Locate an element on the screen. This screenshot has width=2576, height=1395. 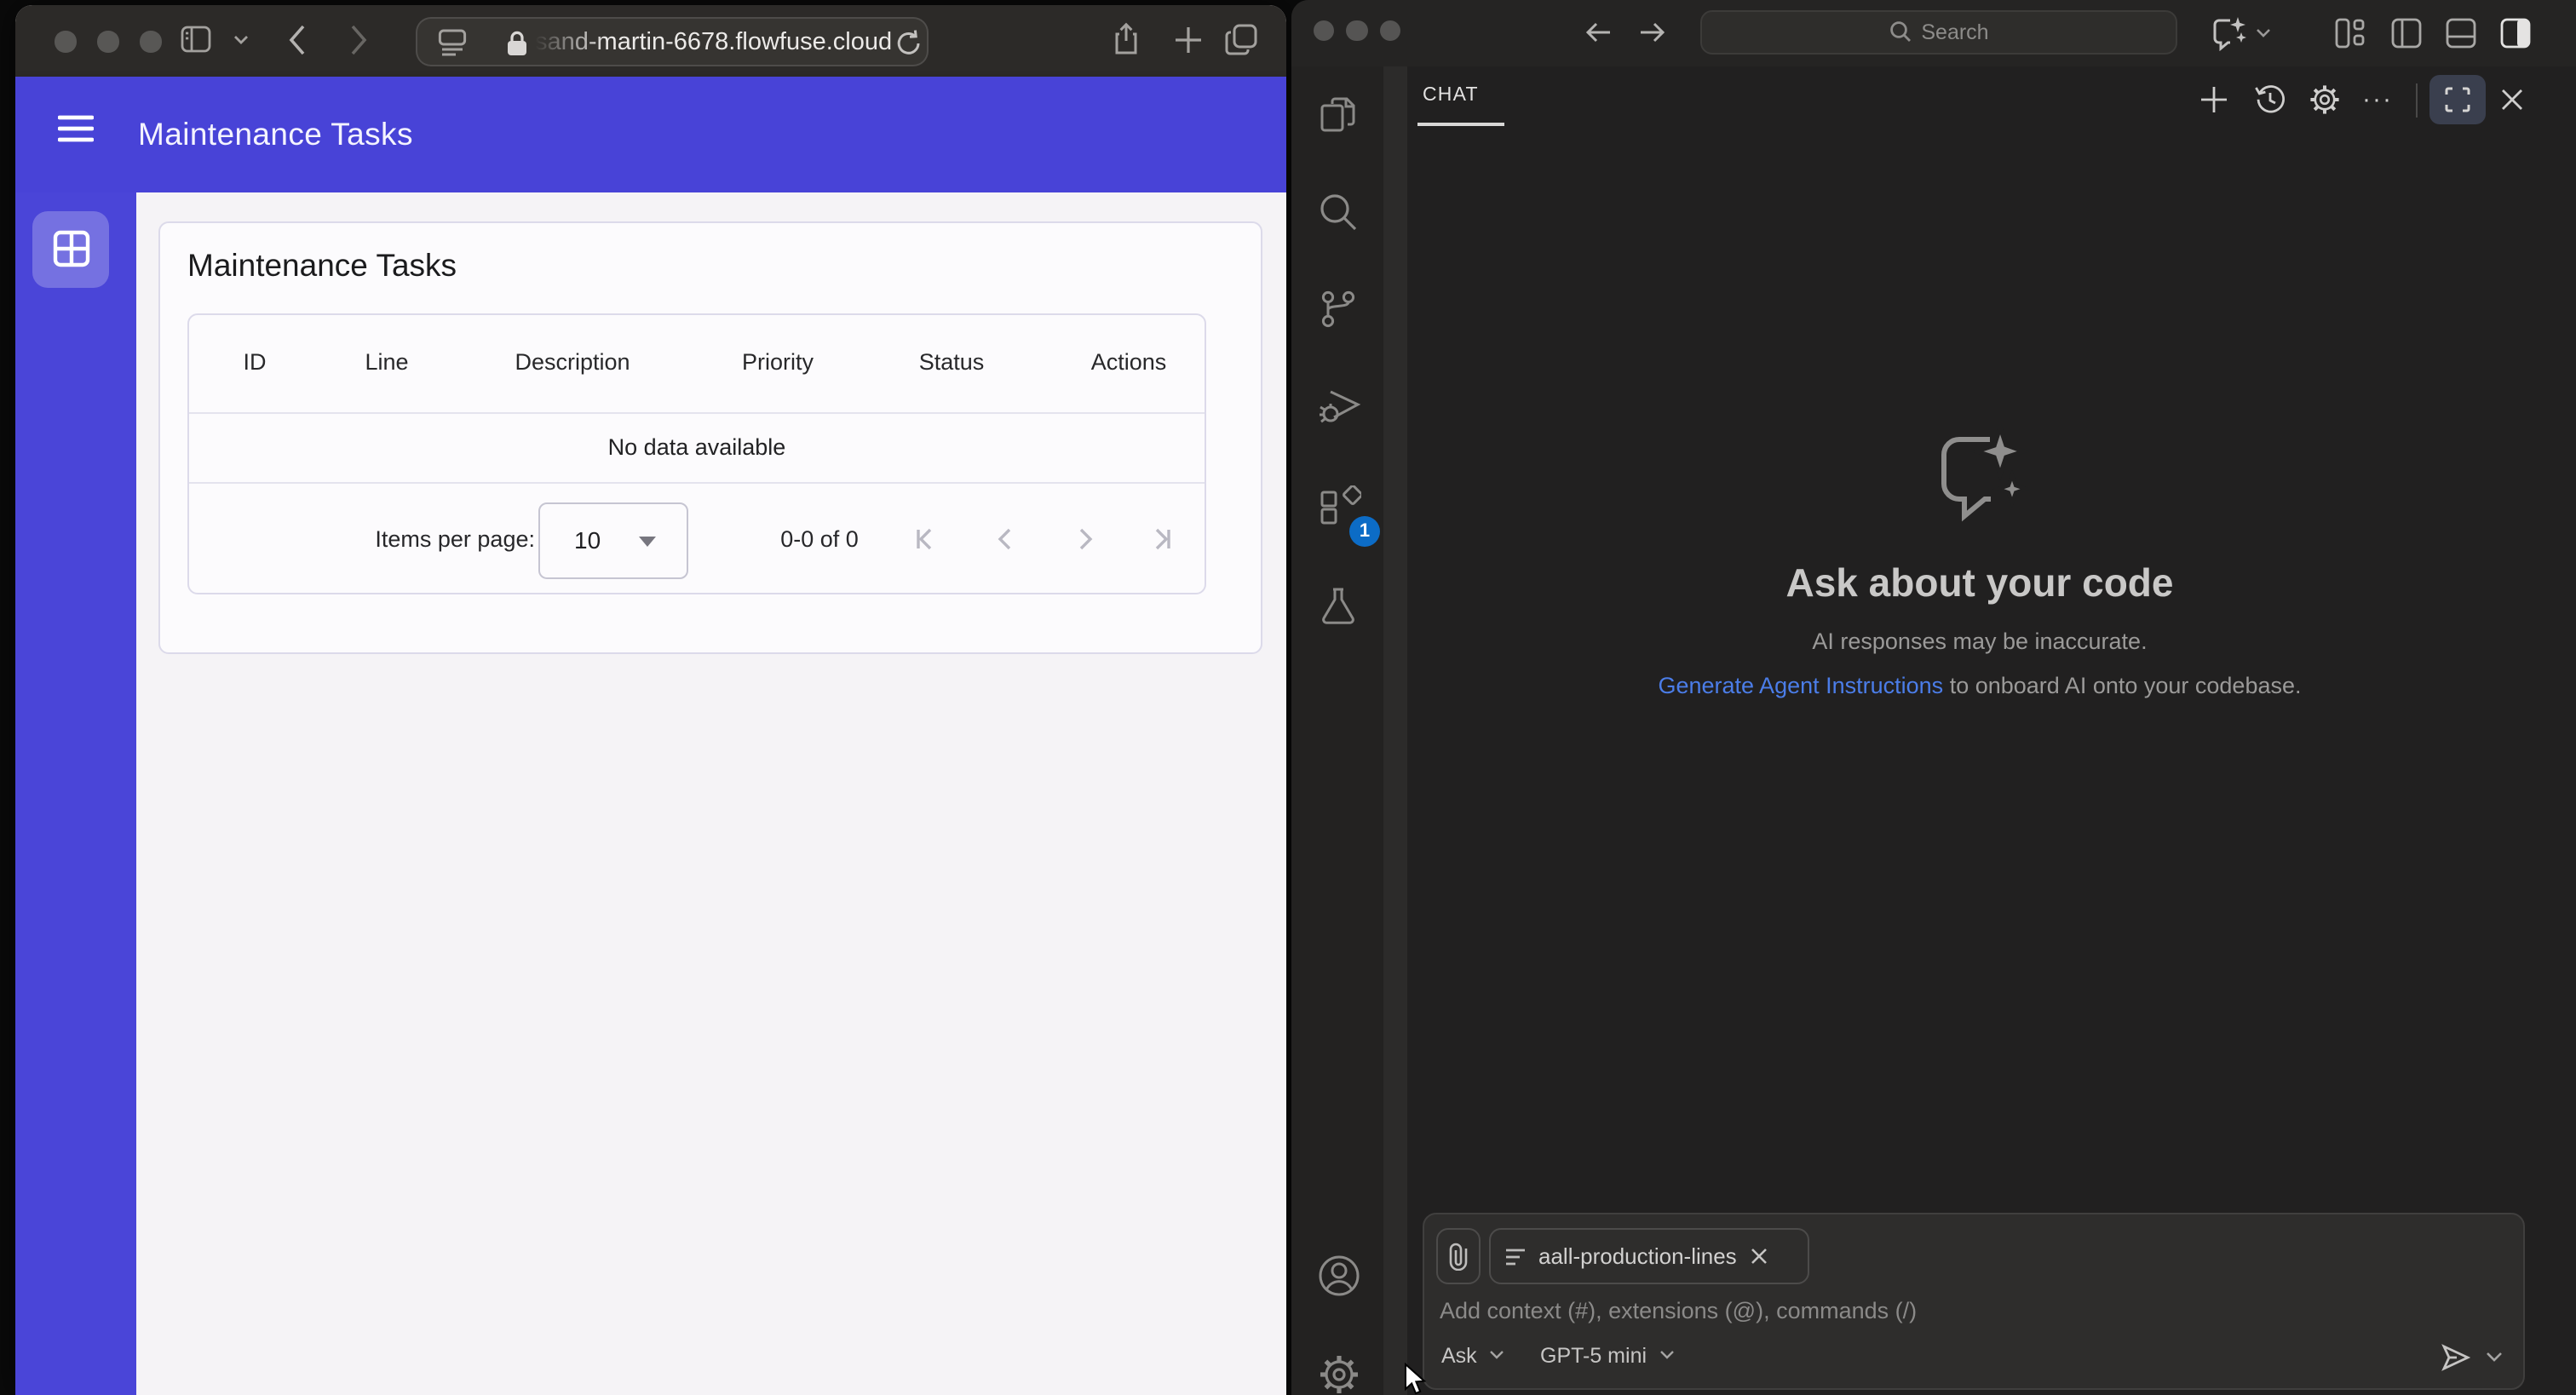
pagination-range: 0-0 of 0 is located at coordinates (820, 538).